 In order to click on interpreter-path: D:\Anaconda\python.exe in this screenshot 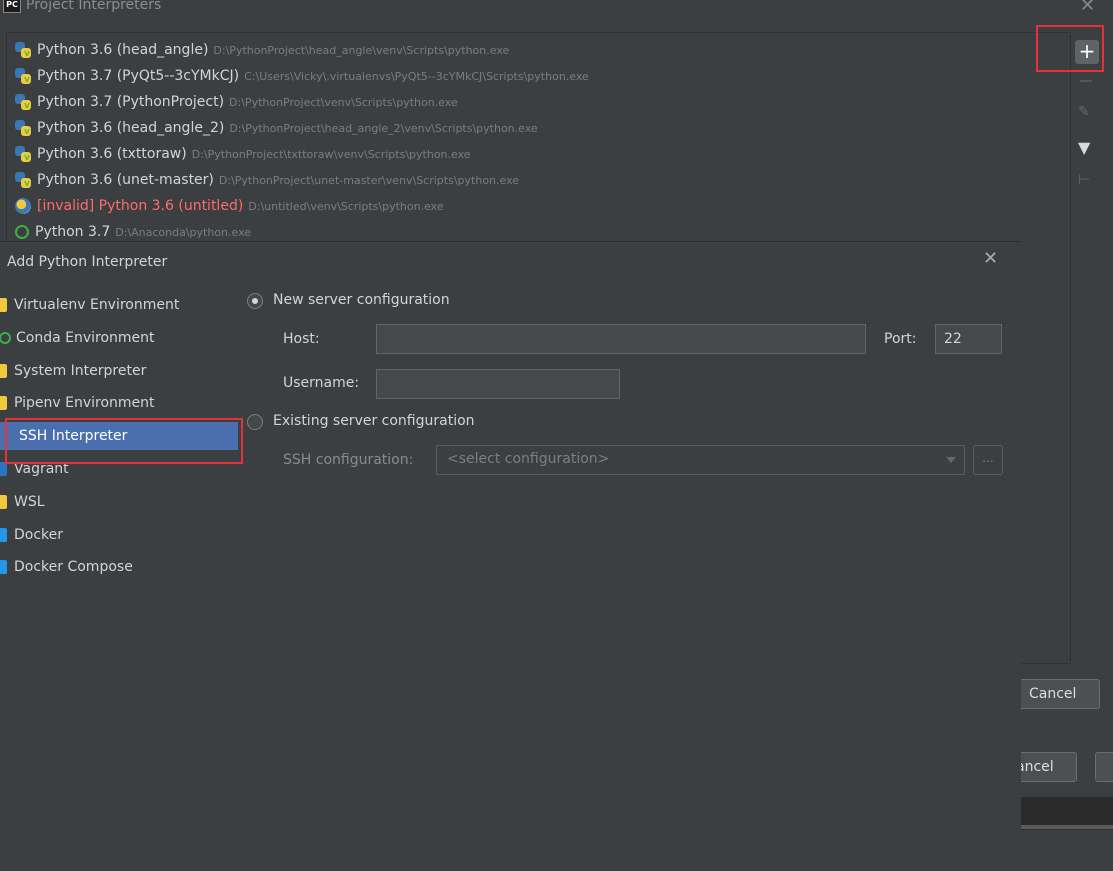, I will do `click(183, 232)`.